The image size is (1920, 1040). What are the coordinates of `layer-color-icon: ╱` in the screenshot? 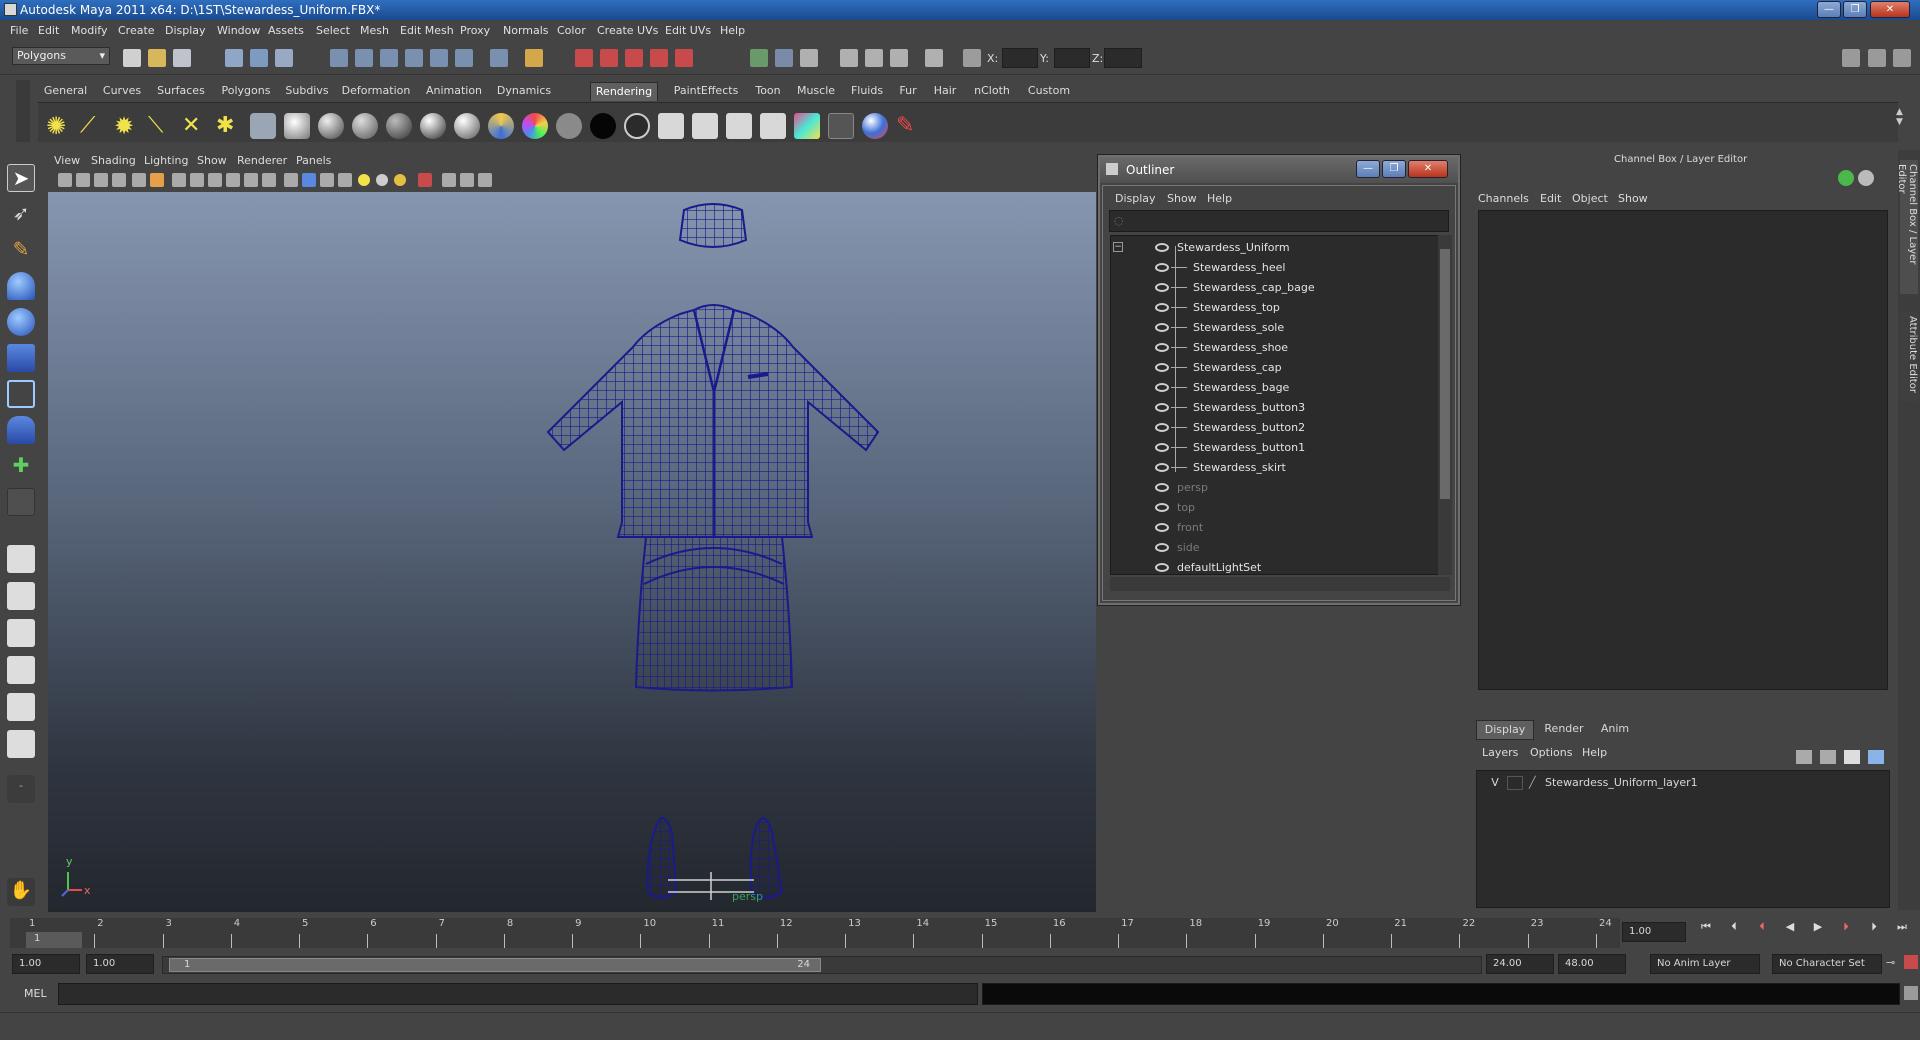 It's located at (1535, 783).